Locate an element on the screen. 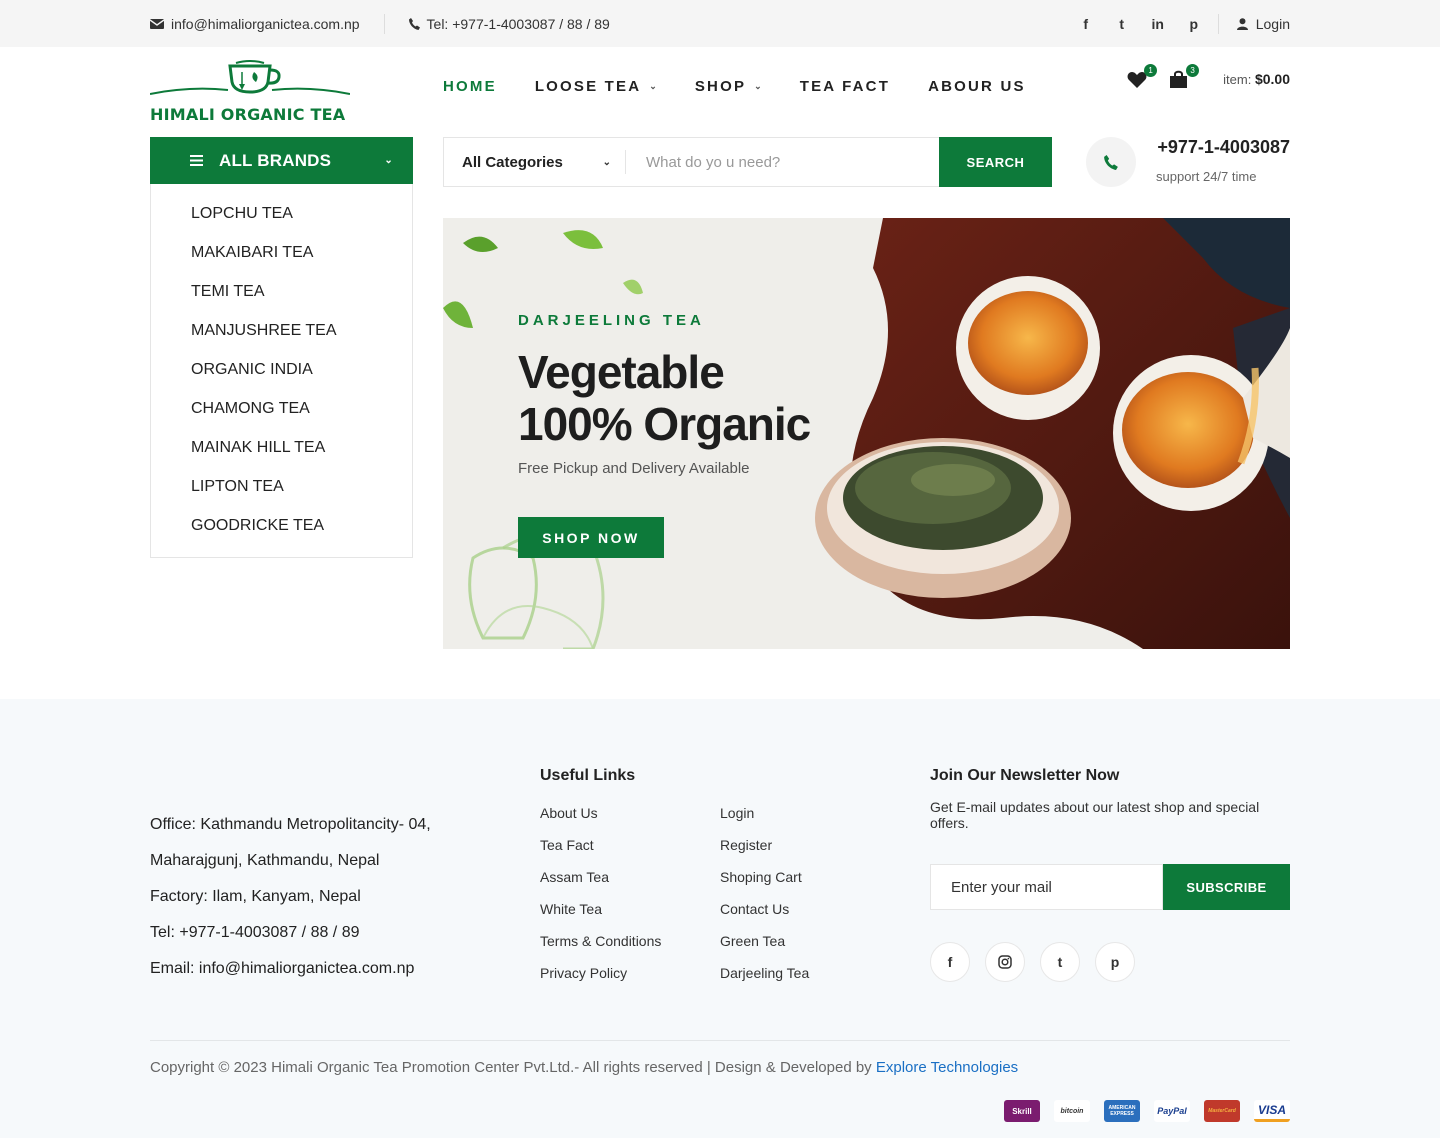 This screenshot has width=1440, height=1138. email-contact: info@himaliorganictea.com.np is located at coordinates (255, 24).